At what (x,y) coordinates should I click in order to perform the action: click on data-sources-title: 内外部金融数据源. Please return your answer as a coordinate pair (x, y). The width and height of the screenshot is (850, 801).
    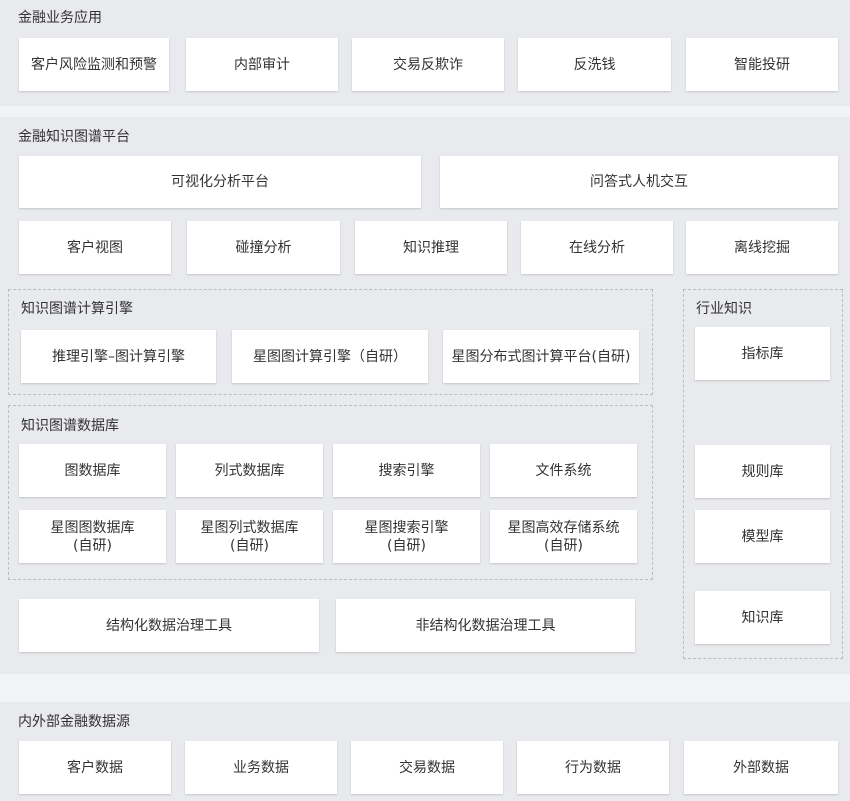
    Looking at the image, I should click on (74, 722).